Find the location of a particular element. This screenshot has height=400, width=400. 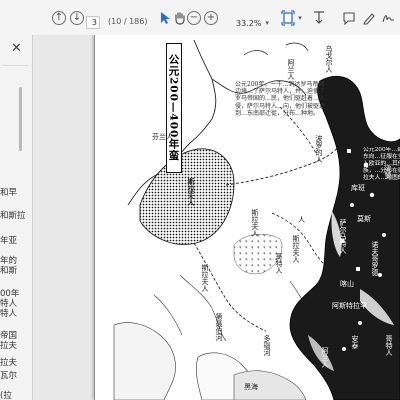

zoom-out-button: − is located at coordinates (194, 18).